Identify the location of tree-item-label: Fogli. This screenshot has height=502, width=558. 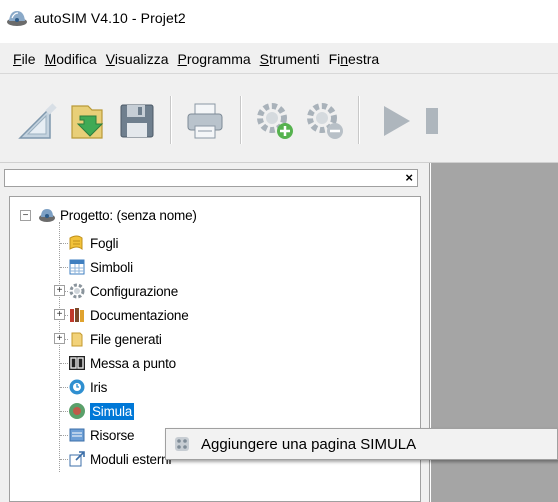
(104, 243).